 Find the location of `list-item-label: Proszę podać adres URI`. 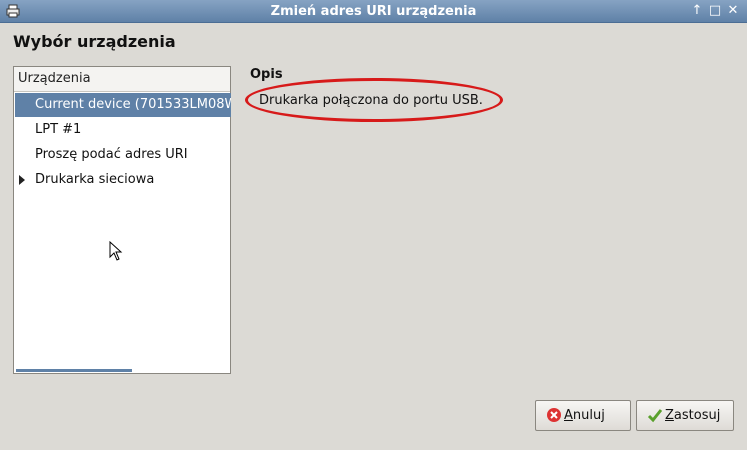

list-item-label: Proszę podać adres URI is located at coordinates (111, 154).